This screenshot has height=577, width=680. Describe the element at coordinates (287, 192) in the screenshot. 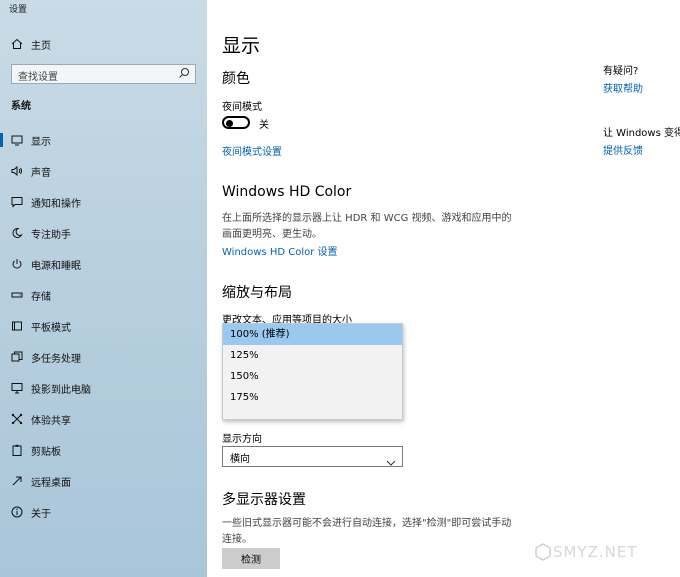

I see `hdr-heading: Windows HD Color` at that location.